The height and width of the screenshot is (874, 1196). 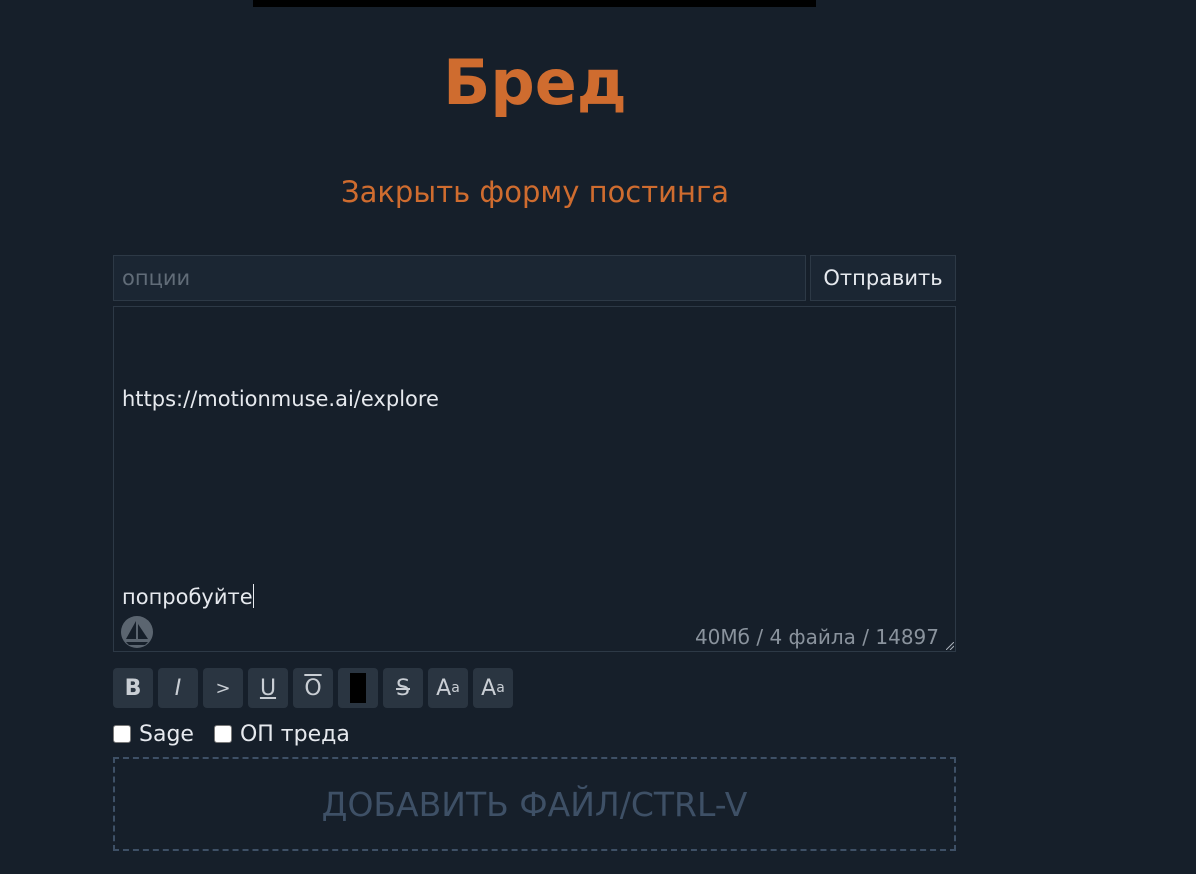 What do you see at coordinates (883, 278) in the screenshot?
I see `submit-button: Отправить` at bounding box center [883, 278].